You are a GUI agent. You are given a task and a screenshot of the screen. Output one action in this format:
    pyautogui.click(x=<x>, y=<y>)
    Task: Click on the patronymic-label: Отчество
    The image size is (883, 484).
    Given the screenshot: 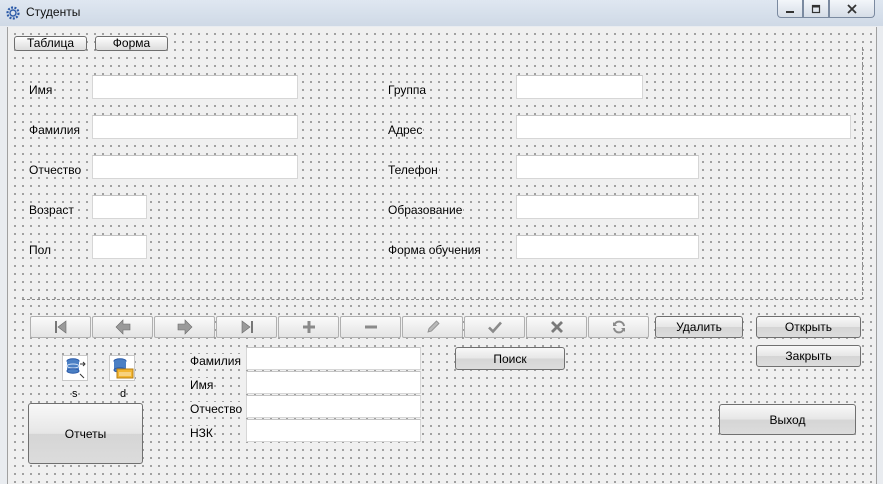 What is the action you would take?
    pyautogui.click(x=55, y=170)
    